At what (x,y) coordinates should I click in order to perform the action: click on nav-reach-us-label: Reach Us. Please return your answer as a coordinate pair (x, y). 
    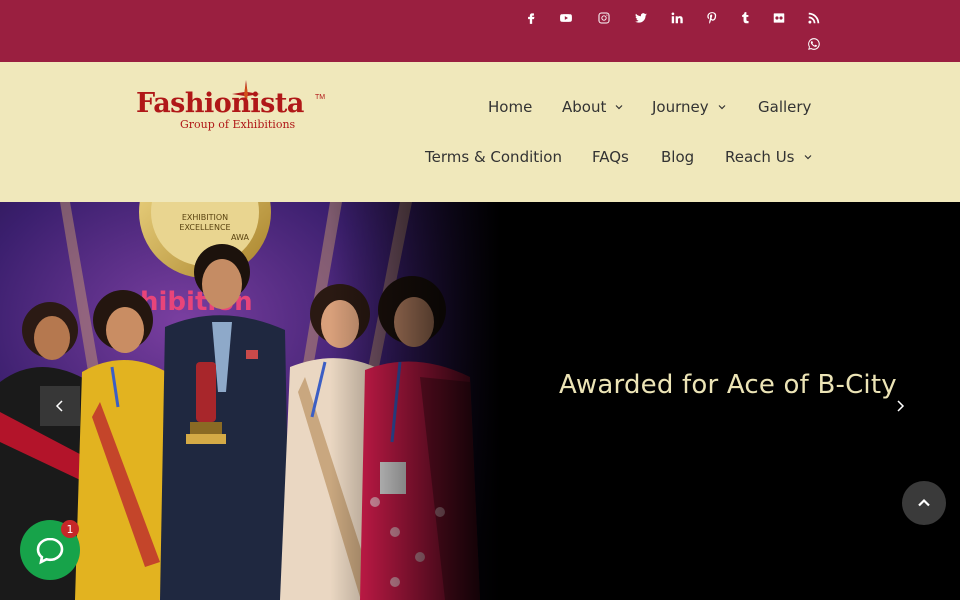
    Looking at the image, I should click on (760, 157).